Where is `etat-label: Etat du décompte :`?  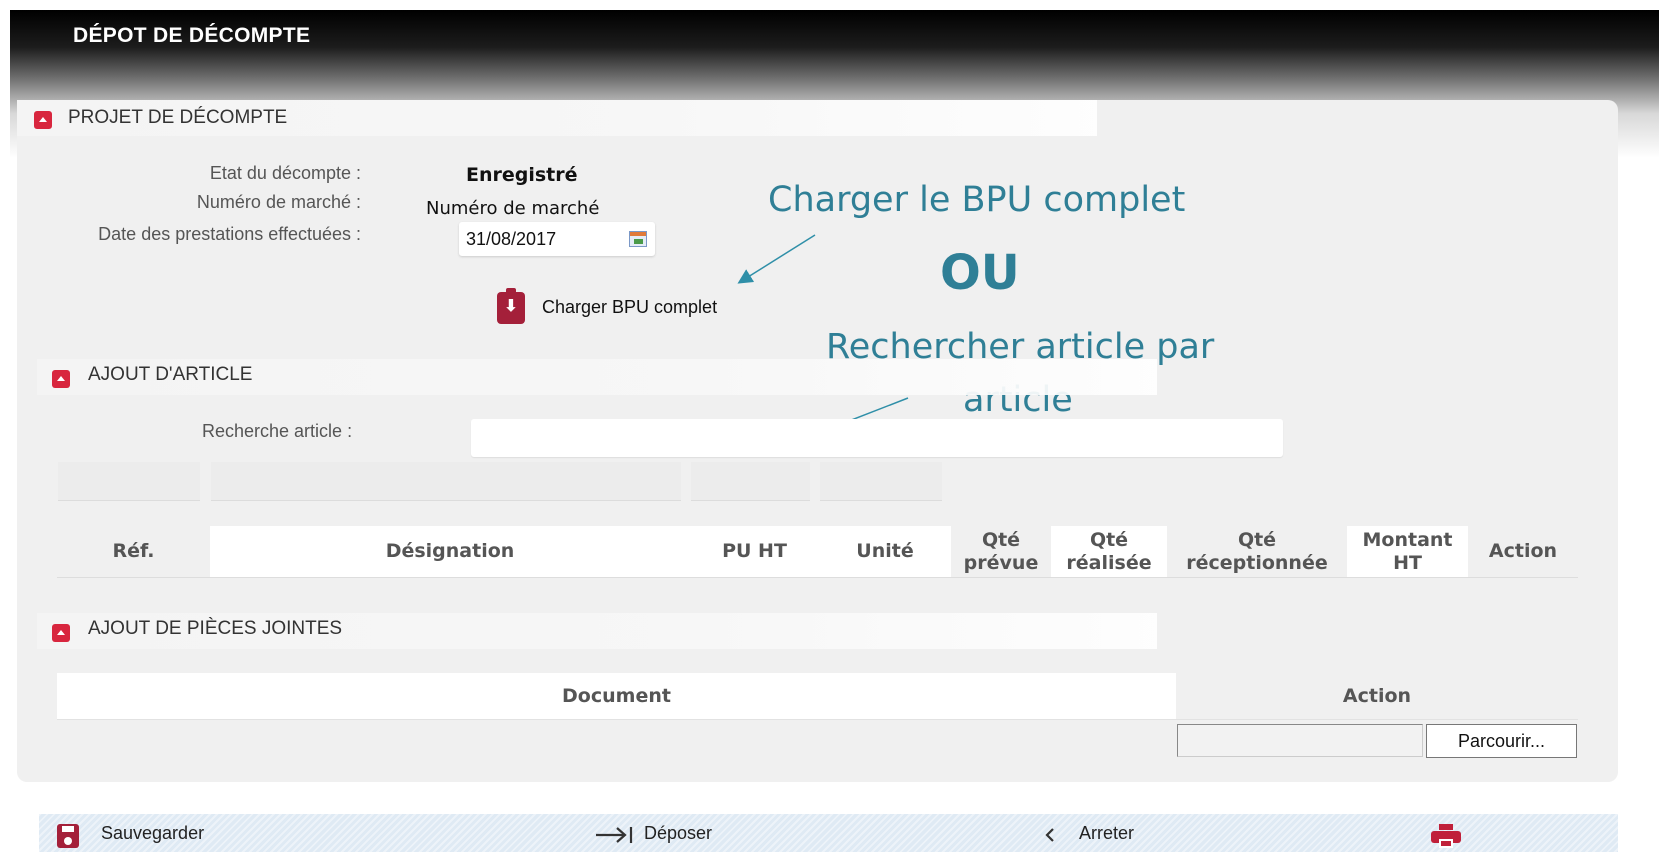
etat-label: Etat du décompte : is located at coordinates (285, 173).